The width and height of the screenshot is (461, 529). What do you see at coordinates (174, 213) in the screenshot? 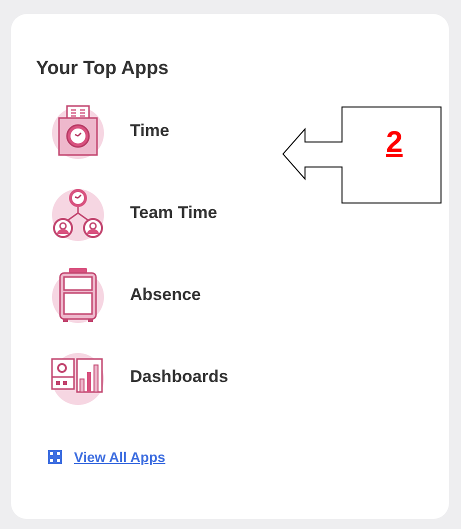
I see `app-name: Team Time` at bounding box center [174, 213].